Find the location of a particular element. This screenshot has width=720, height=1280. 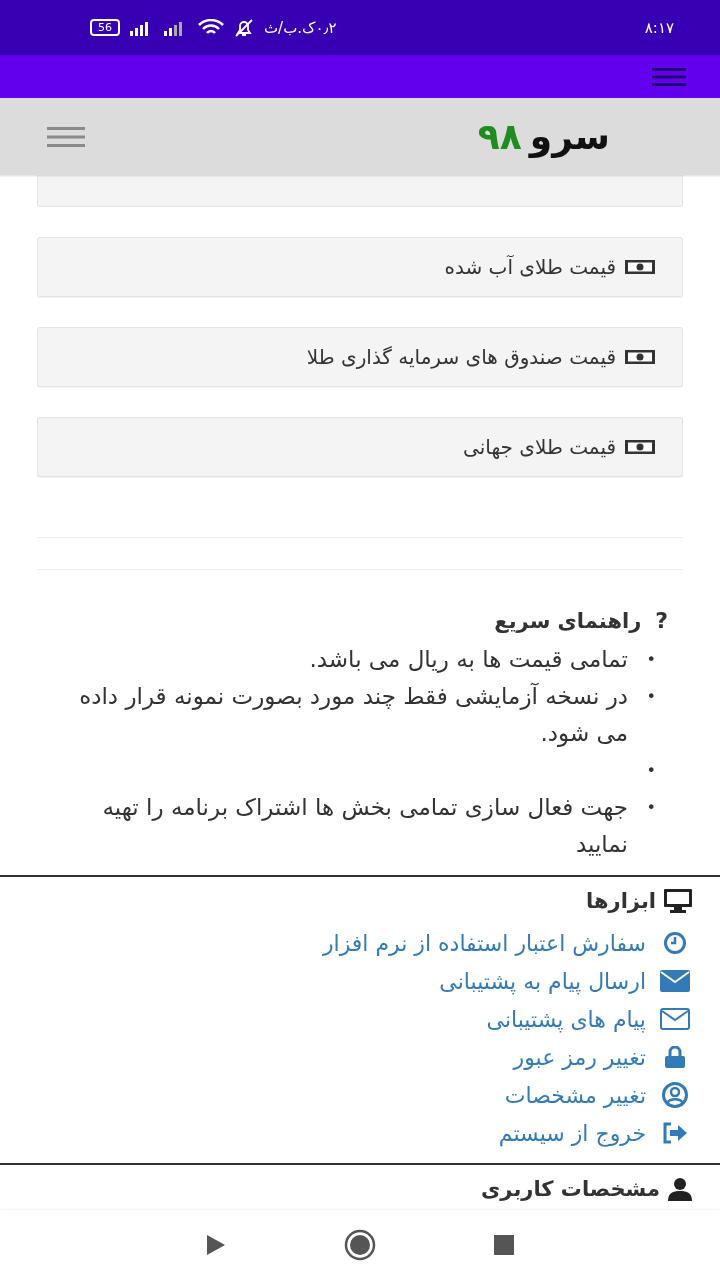

question-icon: ? is located at coordinates (661, 620).